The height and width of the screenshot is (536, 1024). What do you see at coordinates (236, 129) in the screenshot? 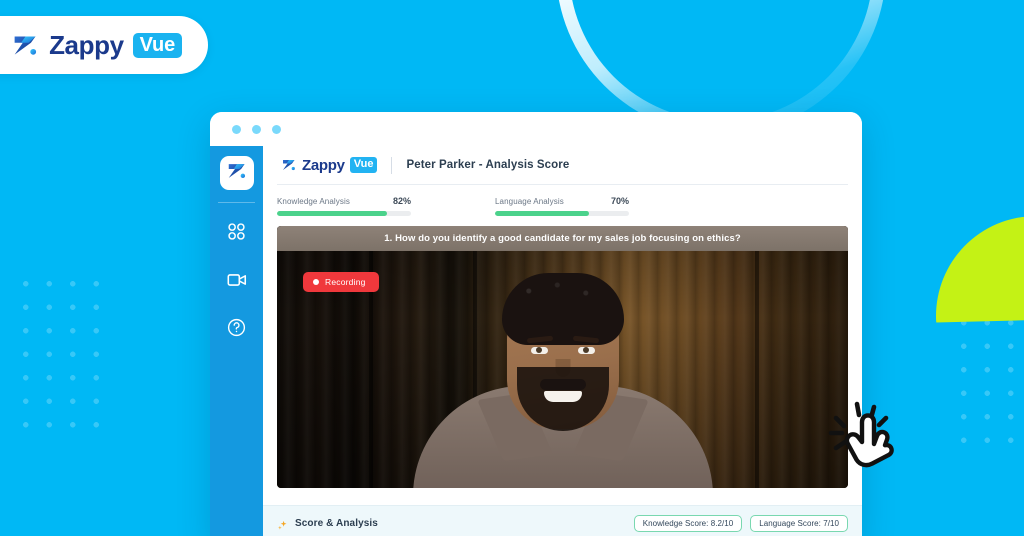
I see `window-dot-close-icon` at bounding box center [236, 129].